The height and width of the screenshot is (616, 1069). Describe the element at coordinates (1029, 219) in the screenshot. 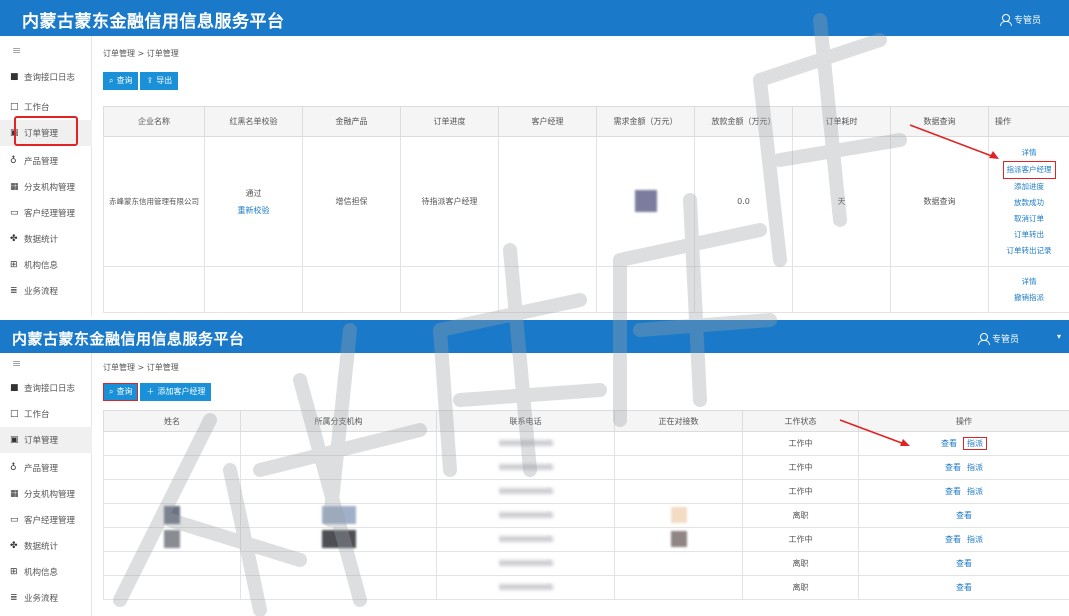

I see `op-cancel-order-link: 取消订单` at that location.